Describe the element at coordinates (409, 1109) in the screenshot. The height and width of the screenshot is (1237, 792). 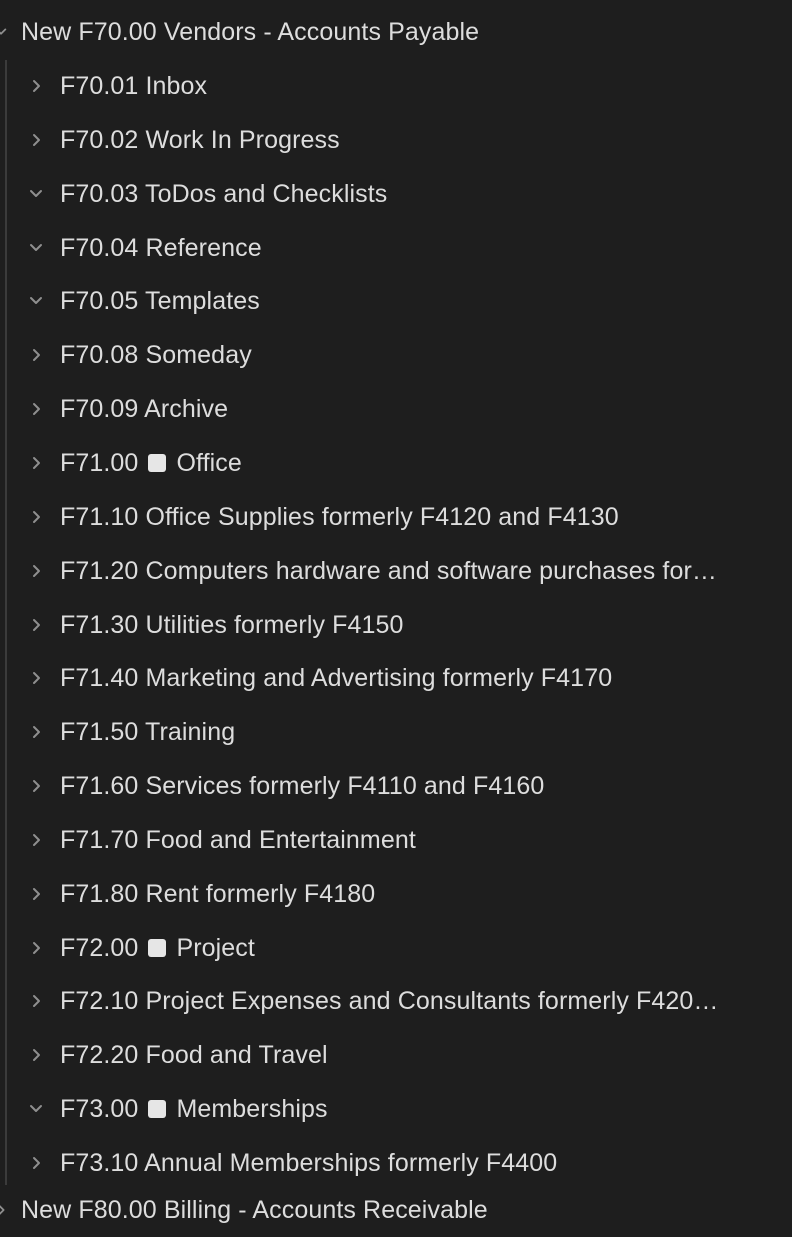
I see `tree-item: F73.00 Memberships` at that location.